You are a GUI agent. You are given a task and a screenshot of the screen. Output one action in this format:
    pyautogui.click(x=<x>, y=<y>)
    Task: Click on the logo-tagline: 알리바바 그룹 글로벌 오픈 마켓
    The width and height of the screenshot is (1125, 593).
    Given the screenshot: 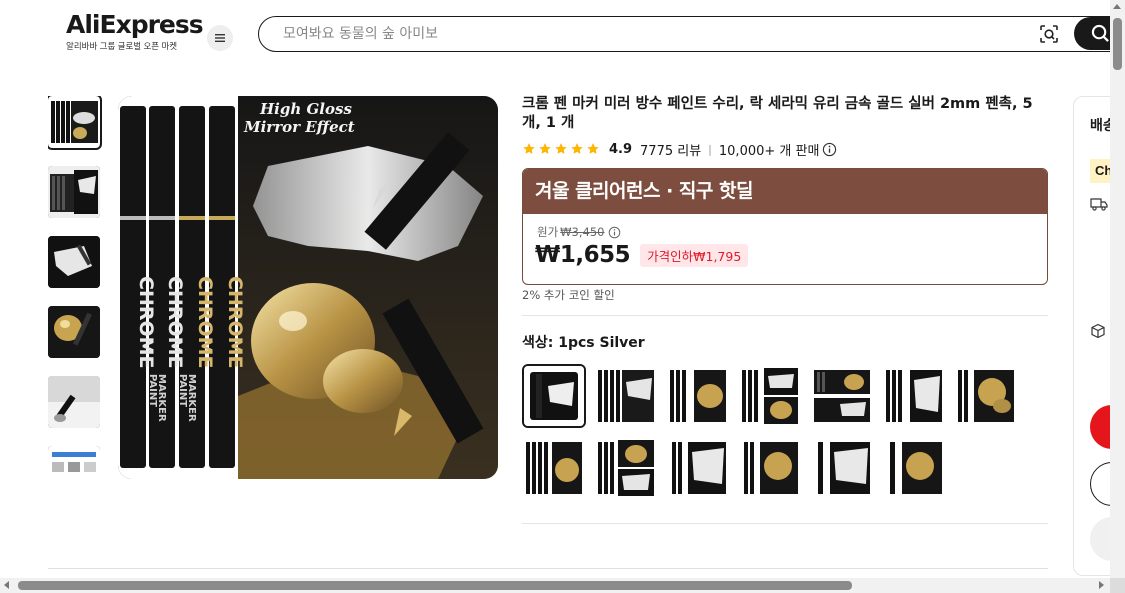 What is the action you would take?
    pyautogui.click(x=122, y=46)
    